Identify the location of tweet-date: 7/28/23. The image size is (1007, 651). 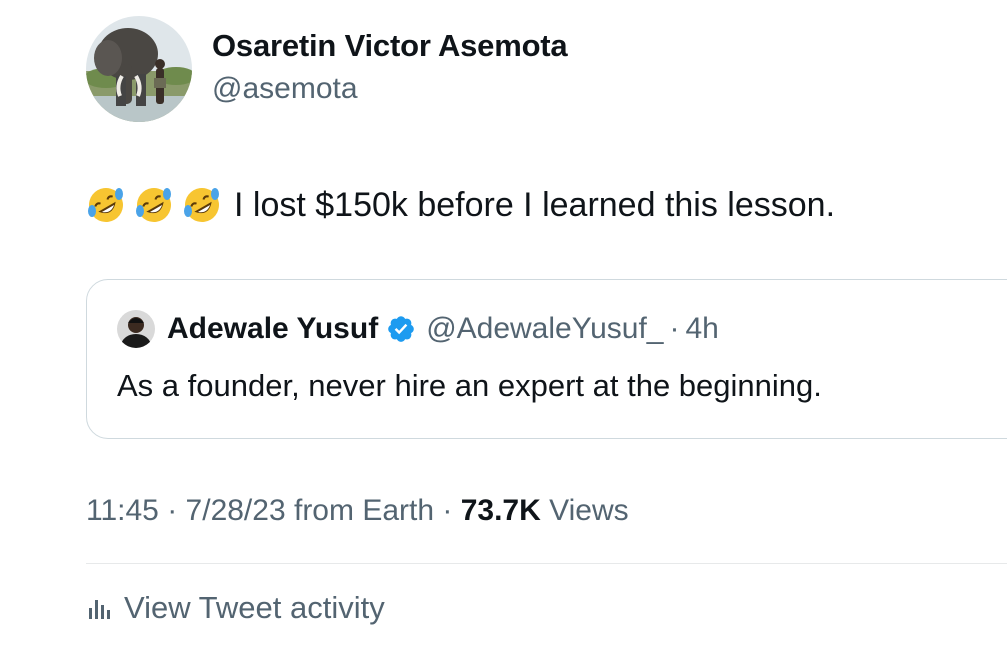
(236, 510).